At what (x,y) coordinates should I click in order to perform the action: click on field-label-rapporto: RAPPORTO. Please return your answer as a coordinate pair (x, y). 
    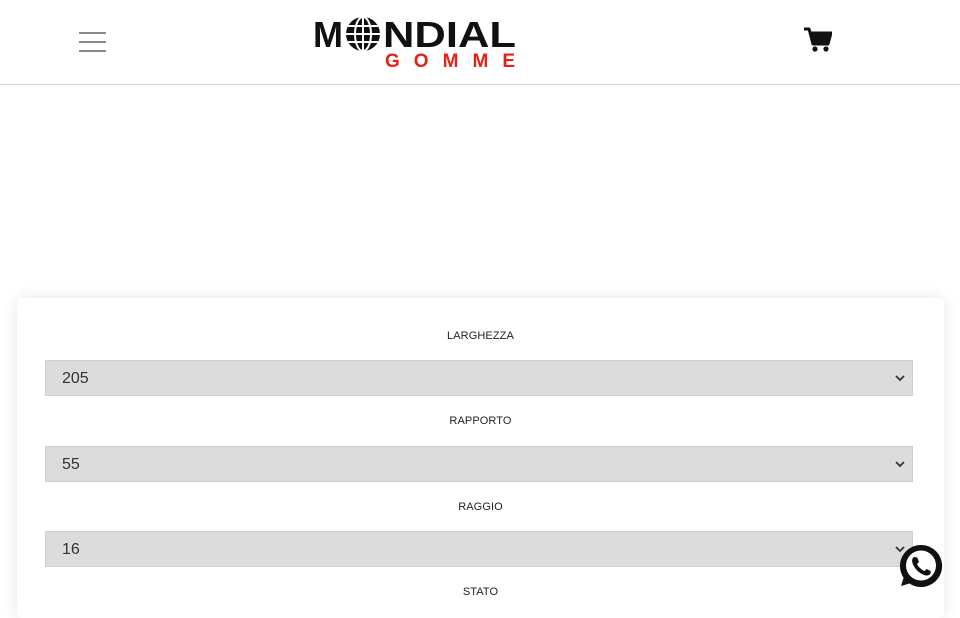
    Looking at the image, I should click on (480, 421).